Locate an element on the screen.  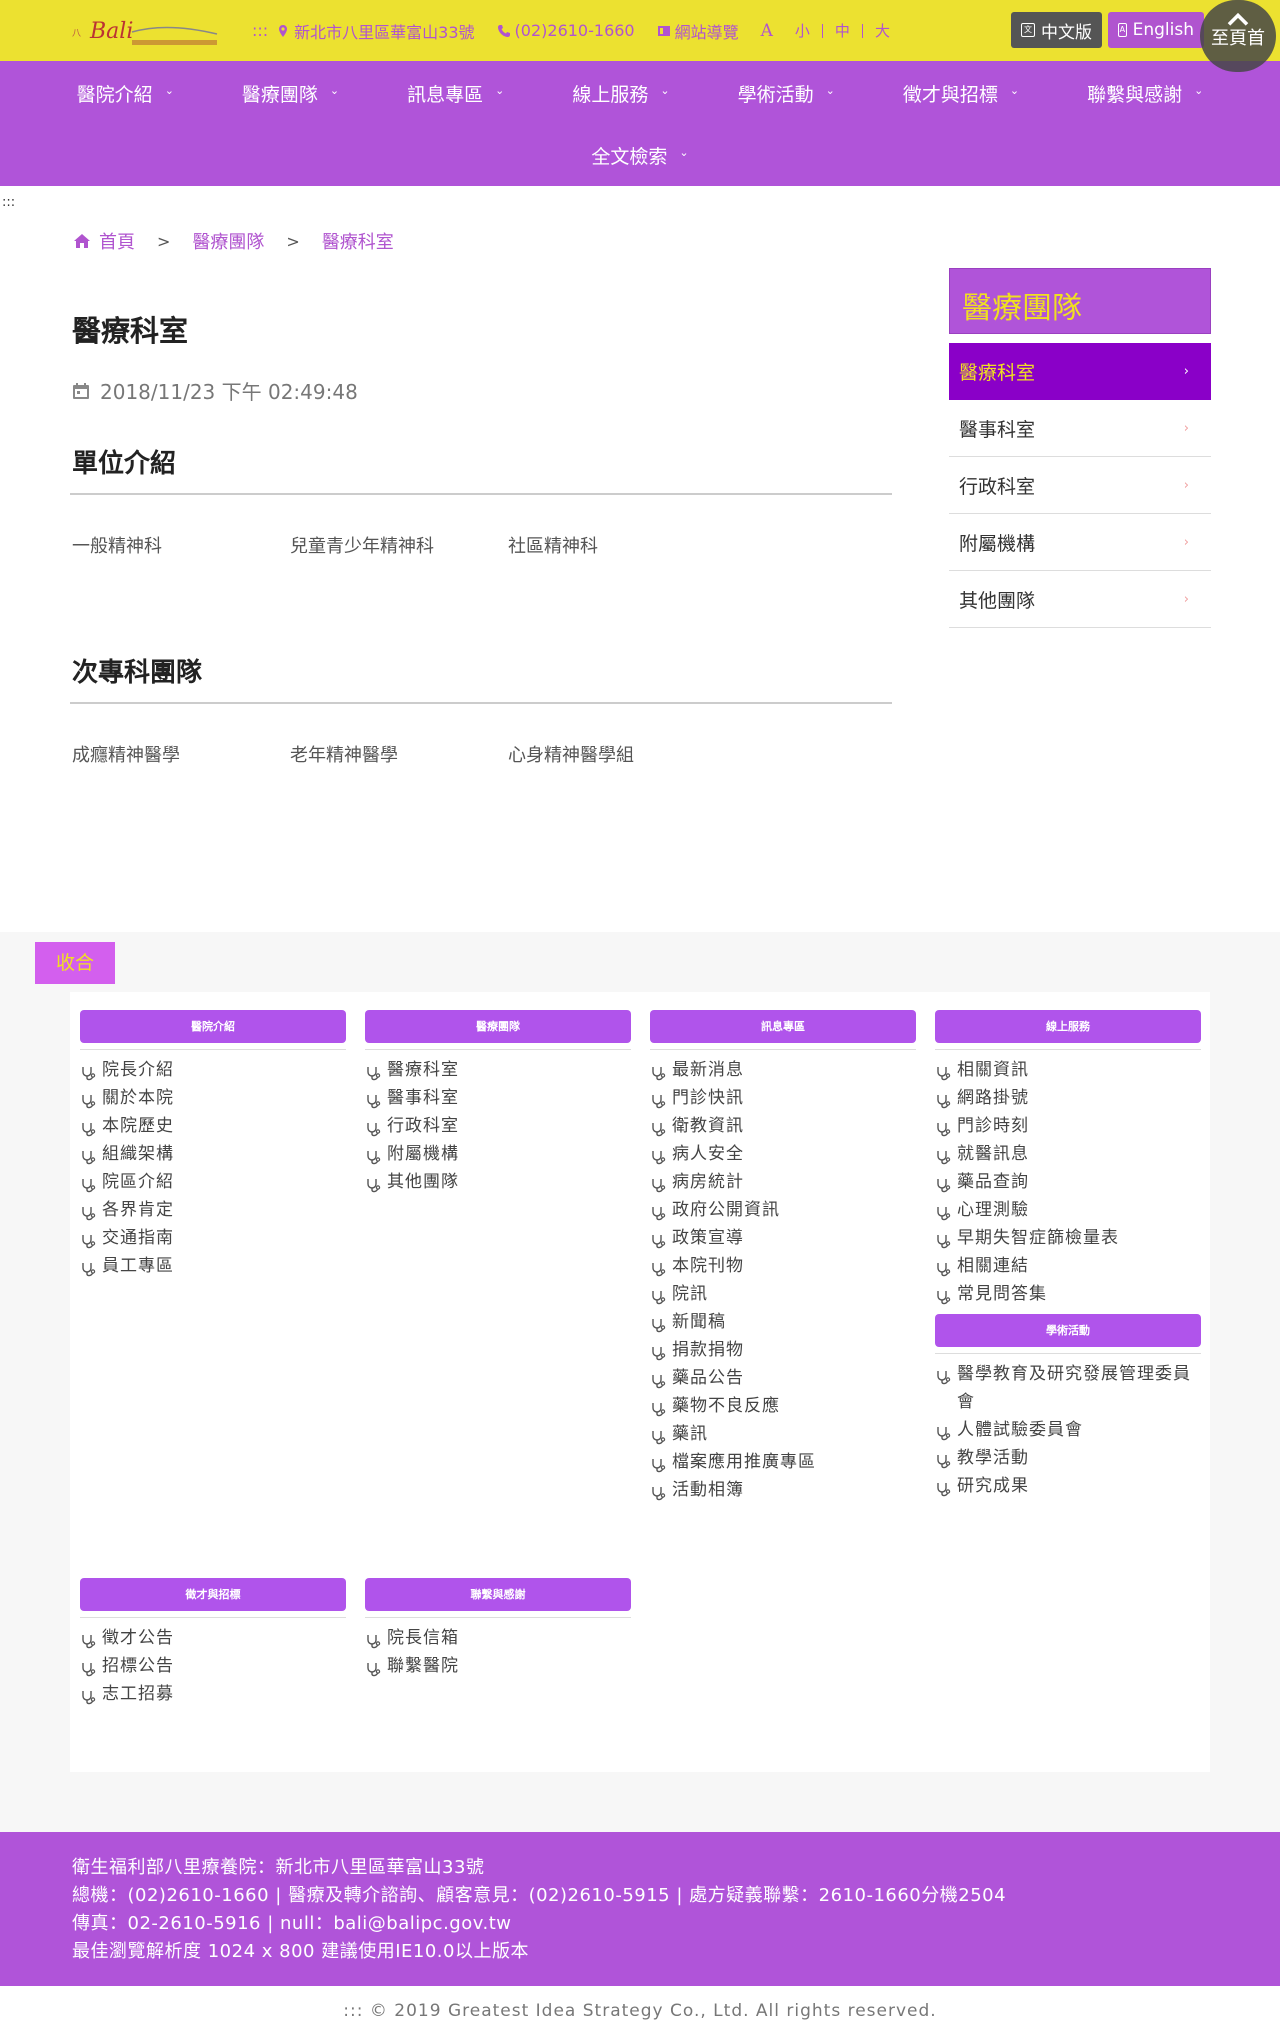
sitemap-link: 門診時刻 is located at coordinates (1068, 1126).